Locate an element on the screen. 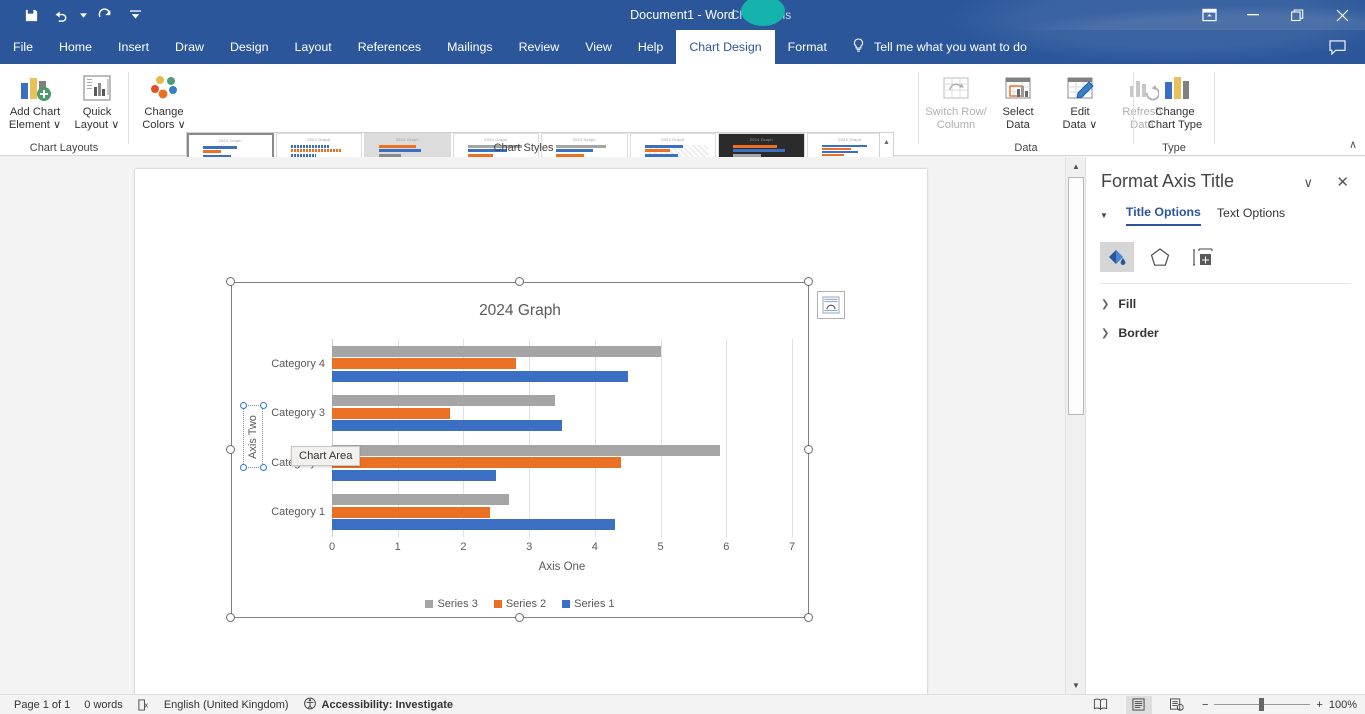 The height and width of the screenshot is (714, 1365). tab-view: View is located at coordinates (598, 47).